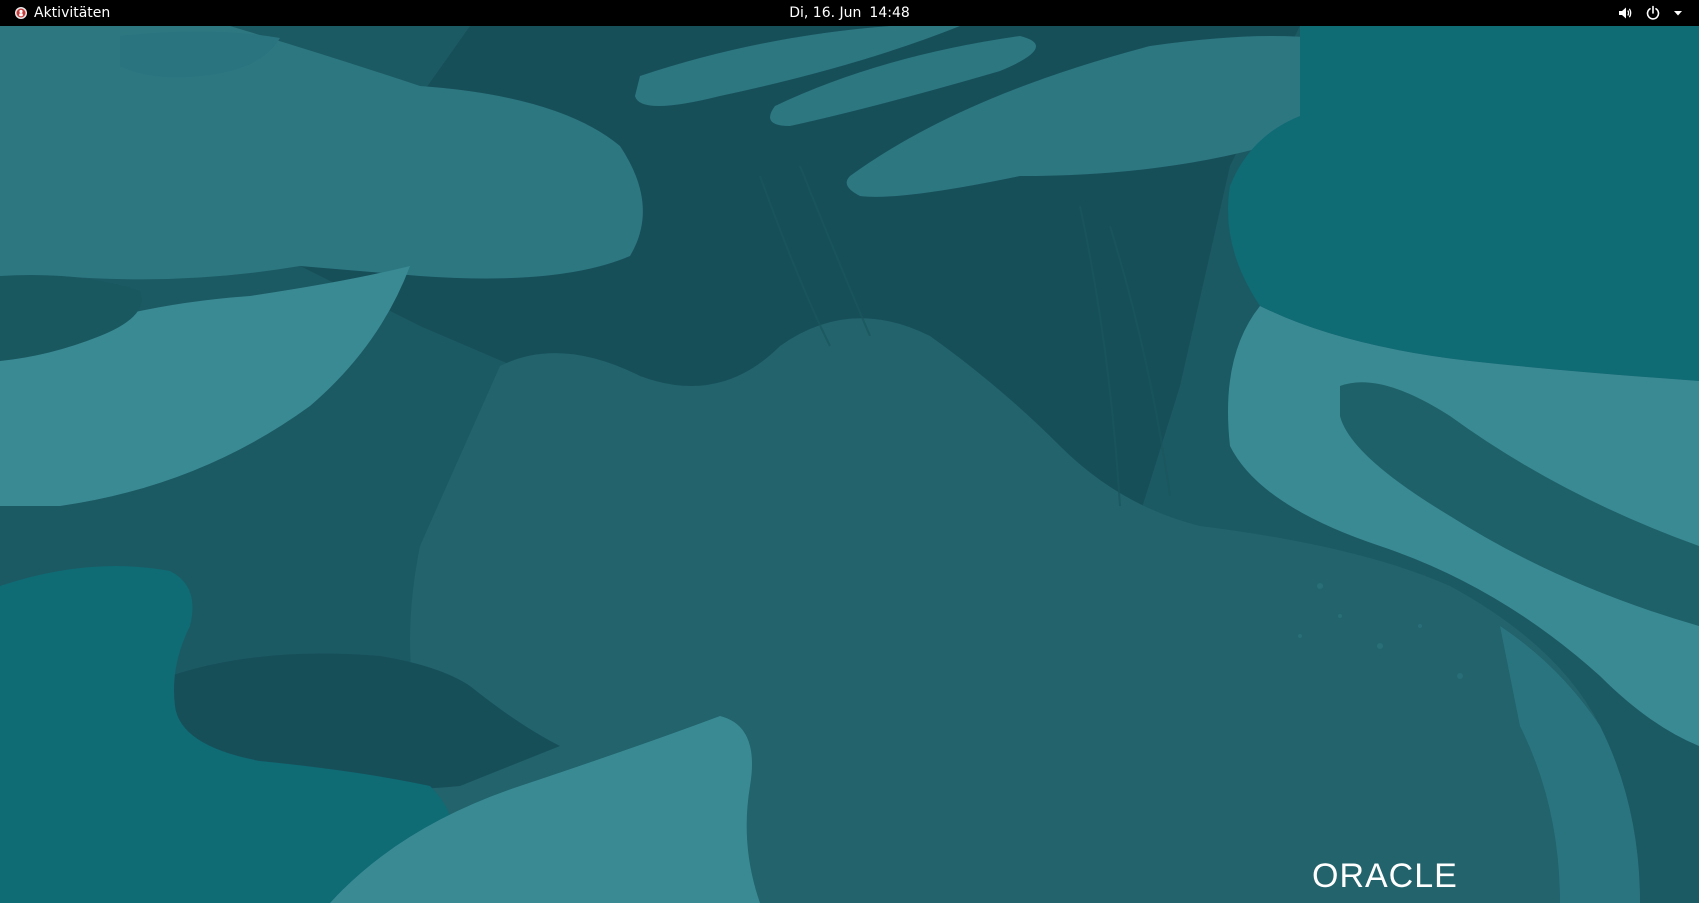  I want to click on clock-button: Di, 16. Jun 14:48, so click(849, 13).